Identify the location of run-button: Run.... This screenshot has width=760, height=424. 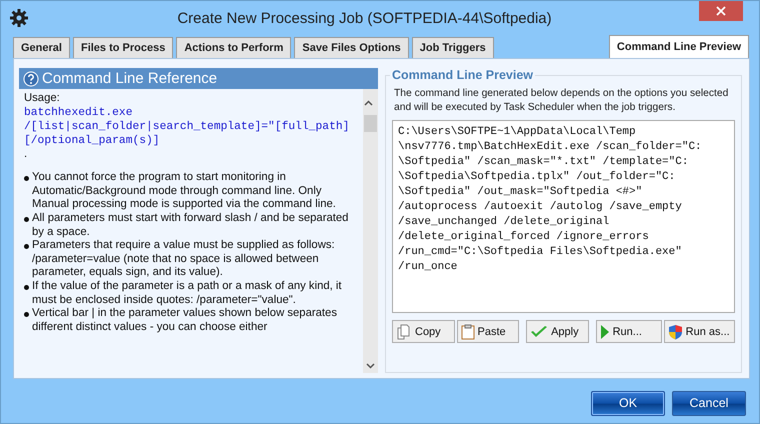
(629, 331).